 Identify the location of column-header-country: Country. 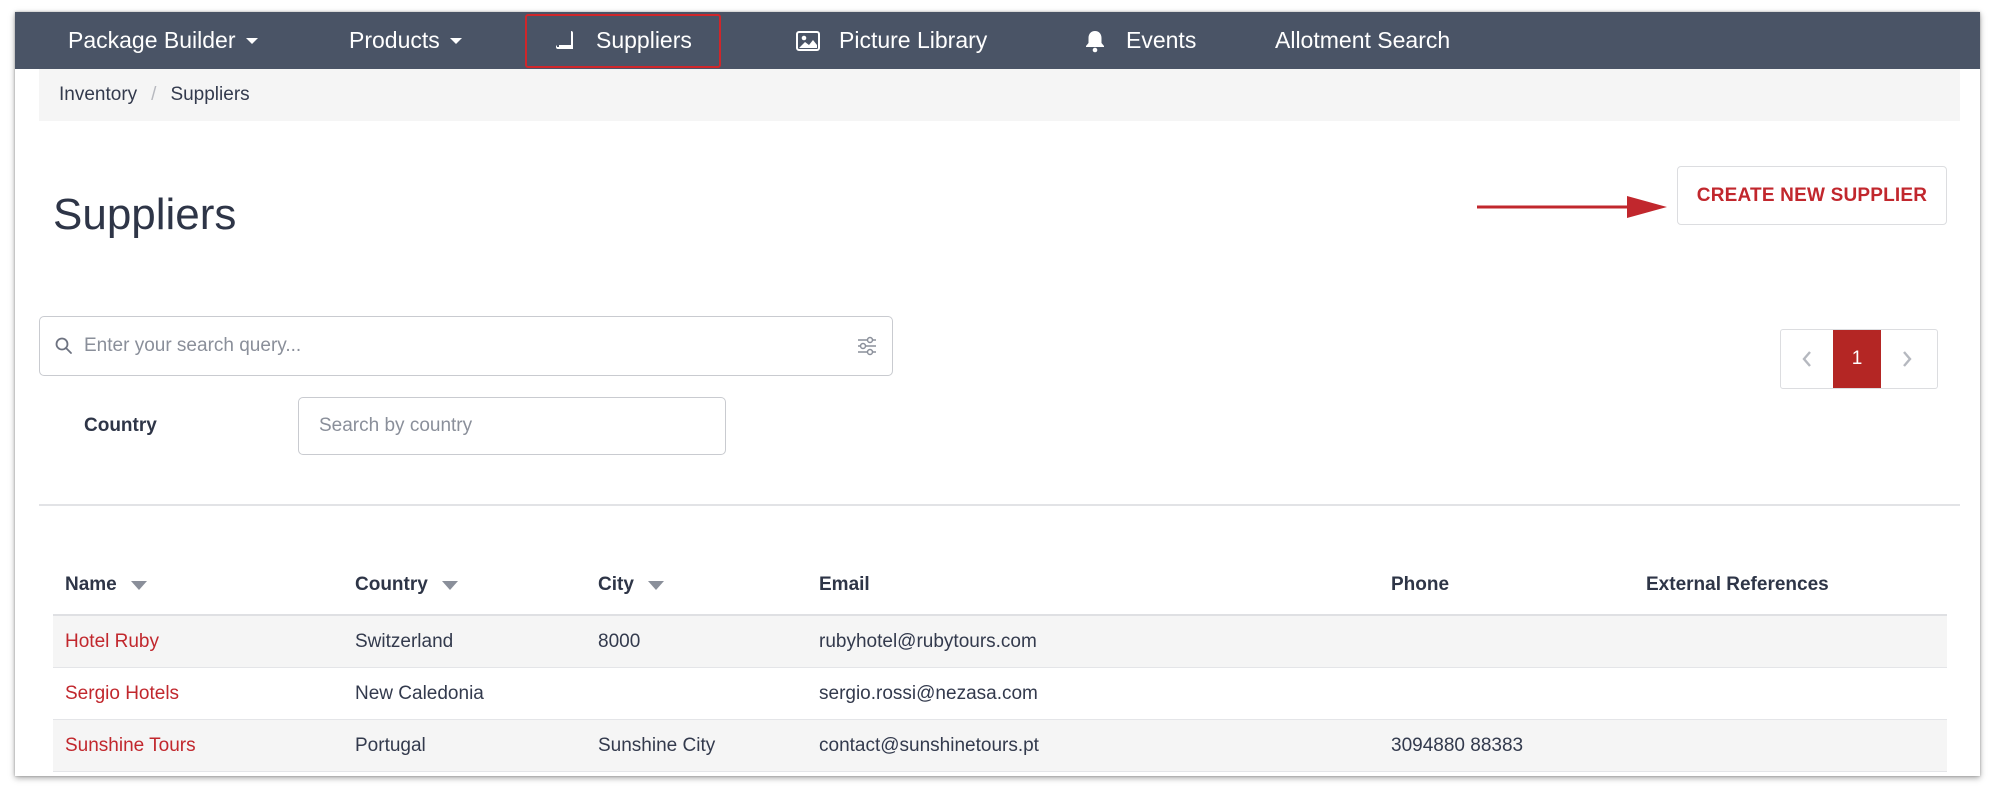
(406, 585).